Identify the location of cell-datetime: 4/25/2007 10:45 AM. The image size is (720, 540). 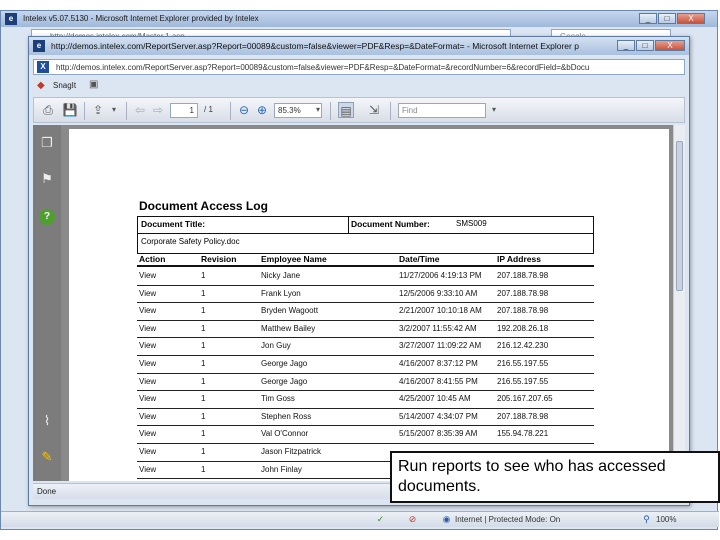
(435, 399).